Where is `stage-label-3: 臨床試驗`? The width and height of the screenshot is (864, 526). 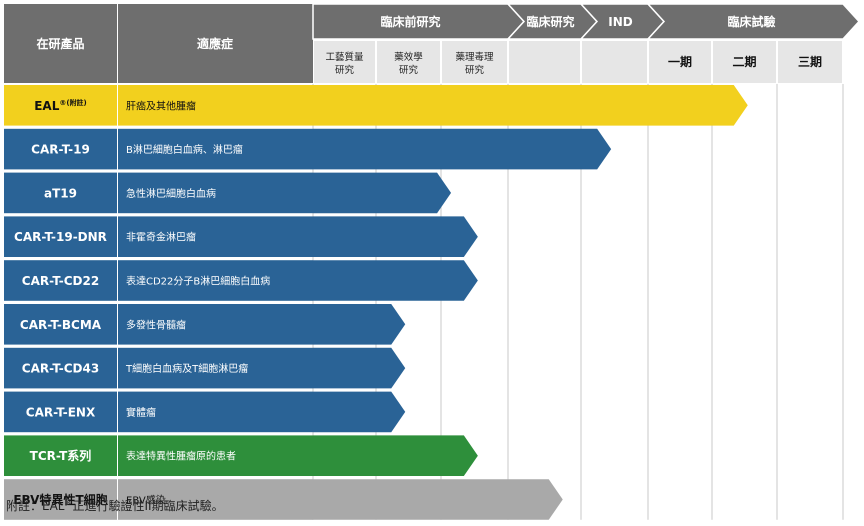 stage-label-3: 臨床試驗 is located at coordinates (751, 21).